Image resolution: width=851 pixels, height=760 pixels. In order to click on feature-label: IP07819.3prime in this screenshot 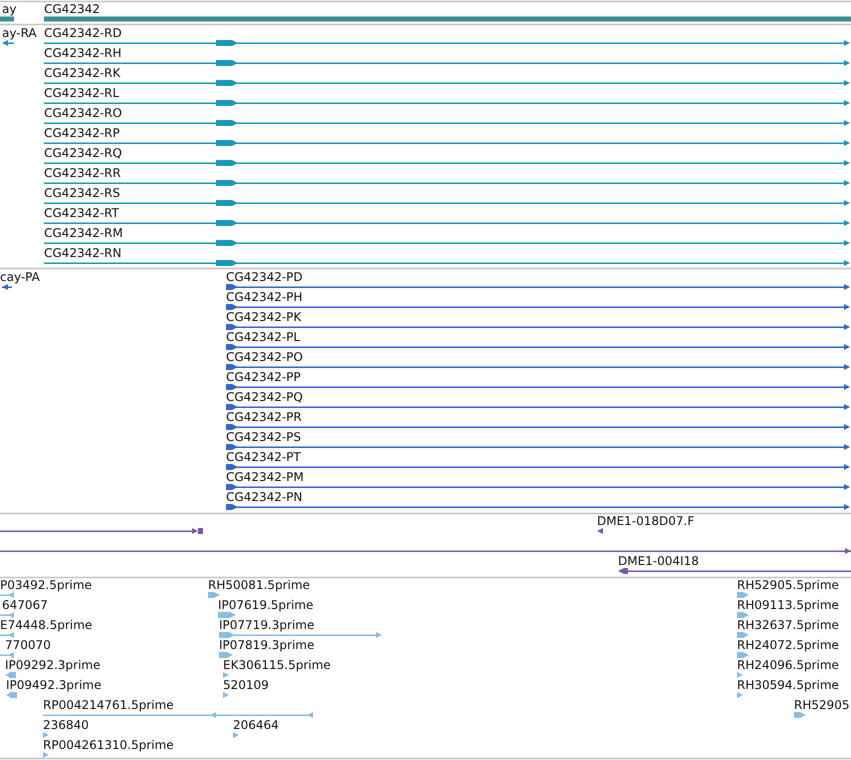, I will do `click(266, 645)`.